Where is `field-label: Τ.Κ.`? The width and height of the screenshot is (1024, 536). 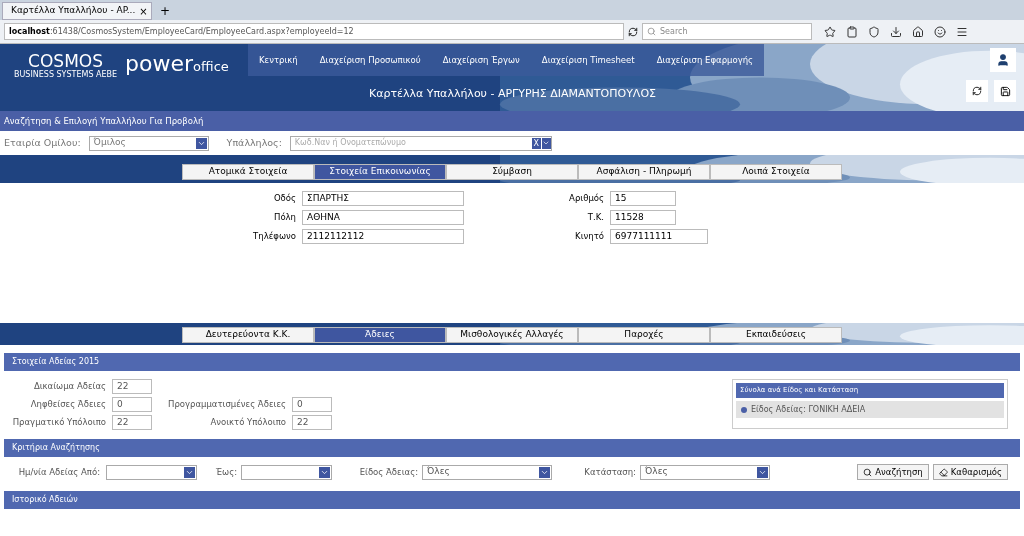
field-label: Τ.Κ. is located at coordinates (595, 217).